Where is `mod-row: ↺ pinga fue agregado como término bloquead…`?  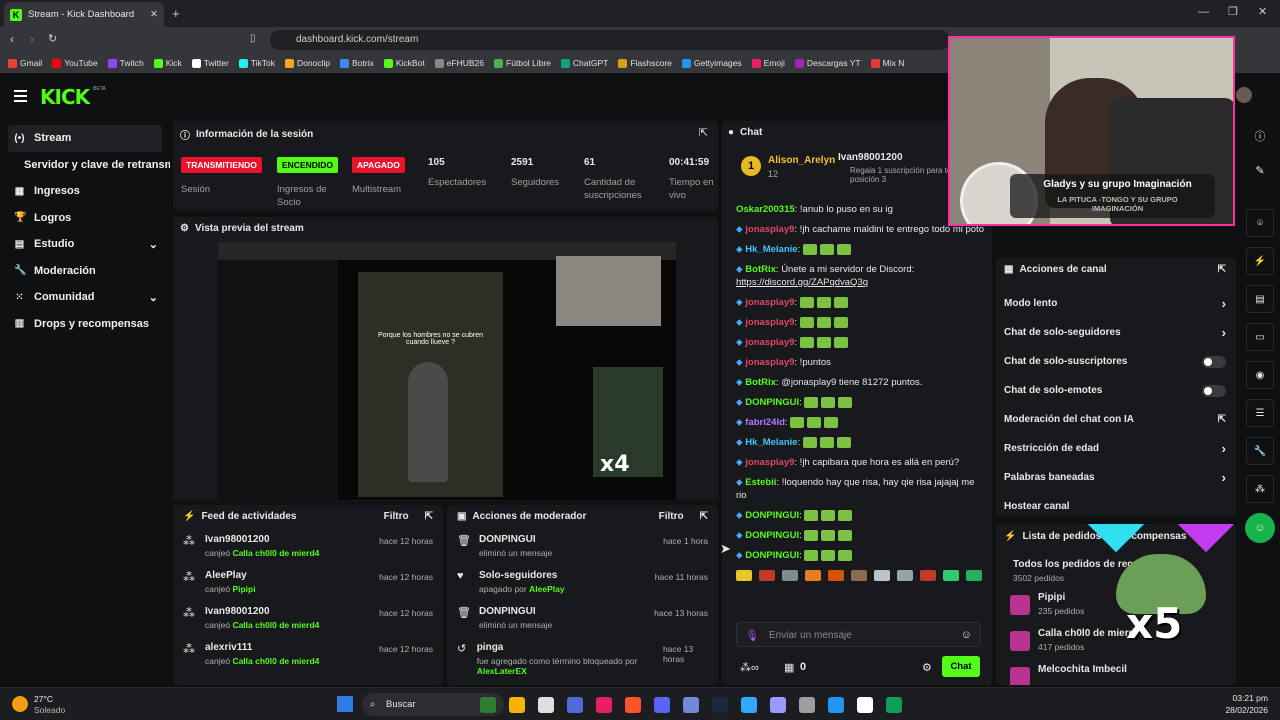 mod-row: ↺ pinga fue agregado como término bloquead… is located at coordinates (582, 656).